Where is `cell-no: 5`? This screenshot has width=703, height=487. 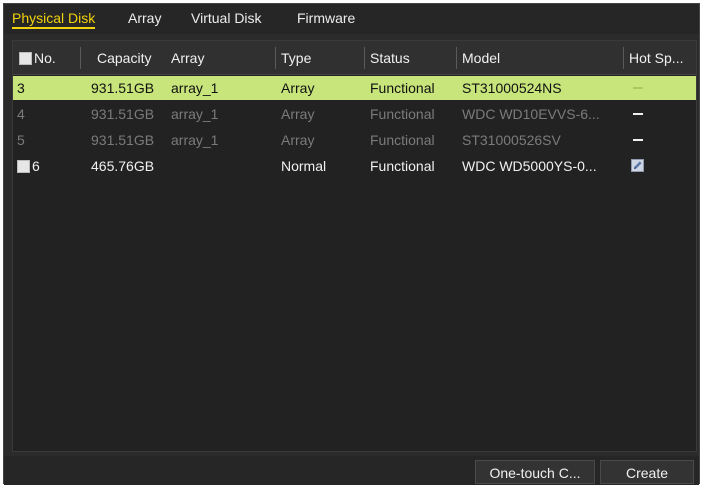
cell-no: 5 is located at coordinates (21, 140).